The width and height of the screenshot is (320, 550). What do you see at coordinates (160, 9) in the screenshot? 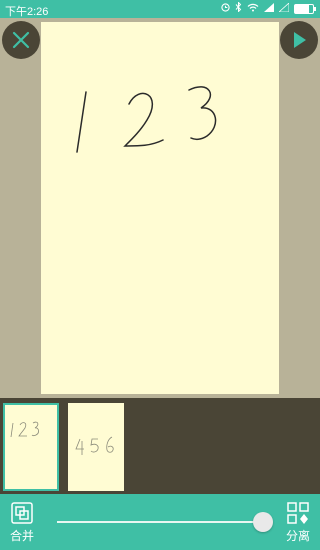
I see `status-bar: 下午2:26` at bounding box center [160, 9].